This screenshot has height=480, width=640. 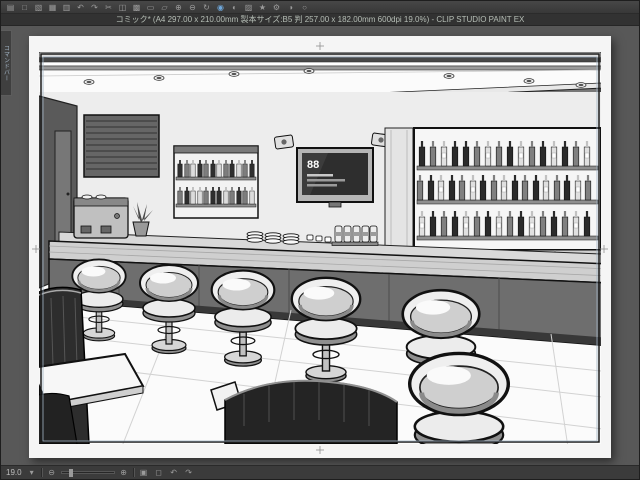 What do you see at coordinates (216, 182) in the screenshot?
I see `left-shelf` at bounding box center [216, 182].